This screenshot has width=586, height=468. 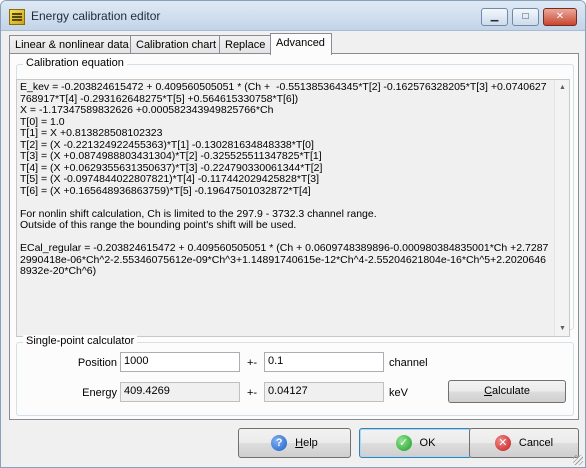 What do you see at coordinates (180, 362) in the screenshot?
I see `position-input: 1000` at bounding box center [180, 362].